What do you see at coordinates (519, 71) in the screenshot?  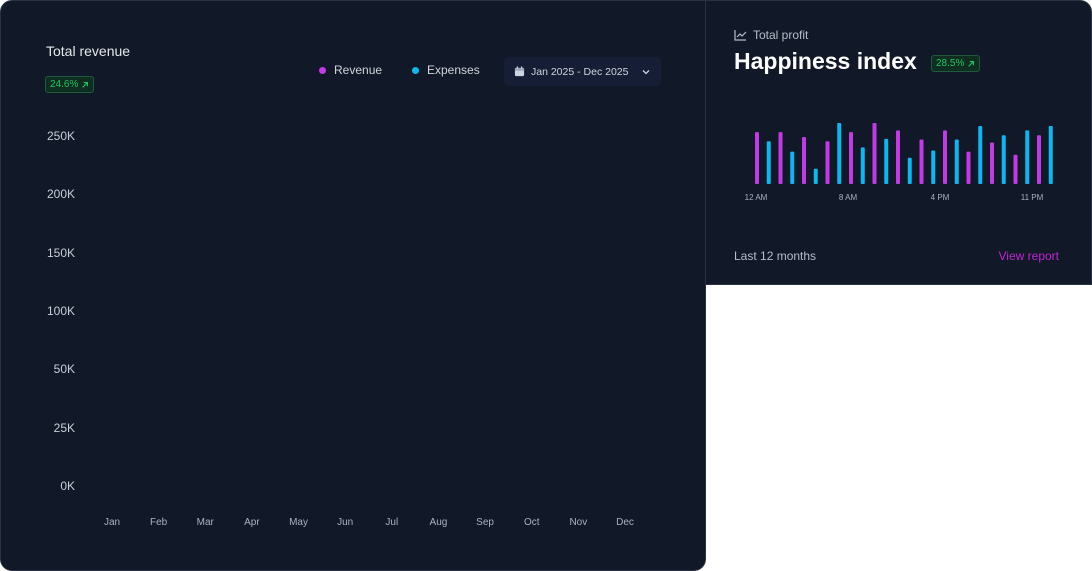 I see `calendar-icon` at bounding box center [519, 71].